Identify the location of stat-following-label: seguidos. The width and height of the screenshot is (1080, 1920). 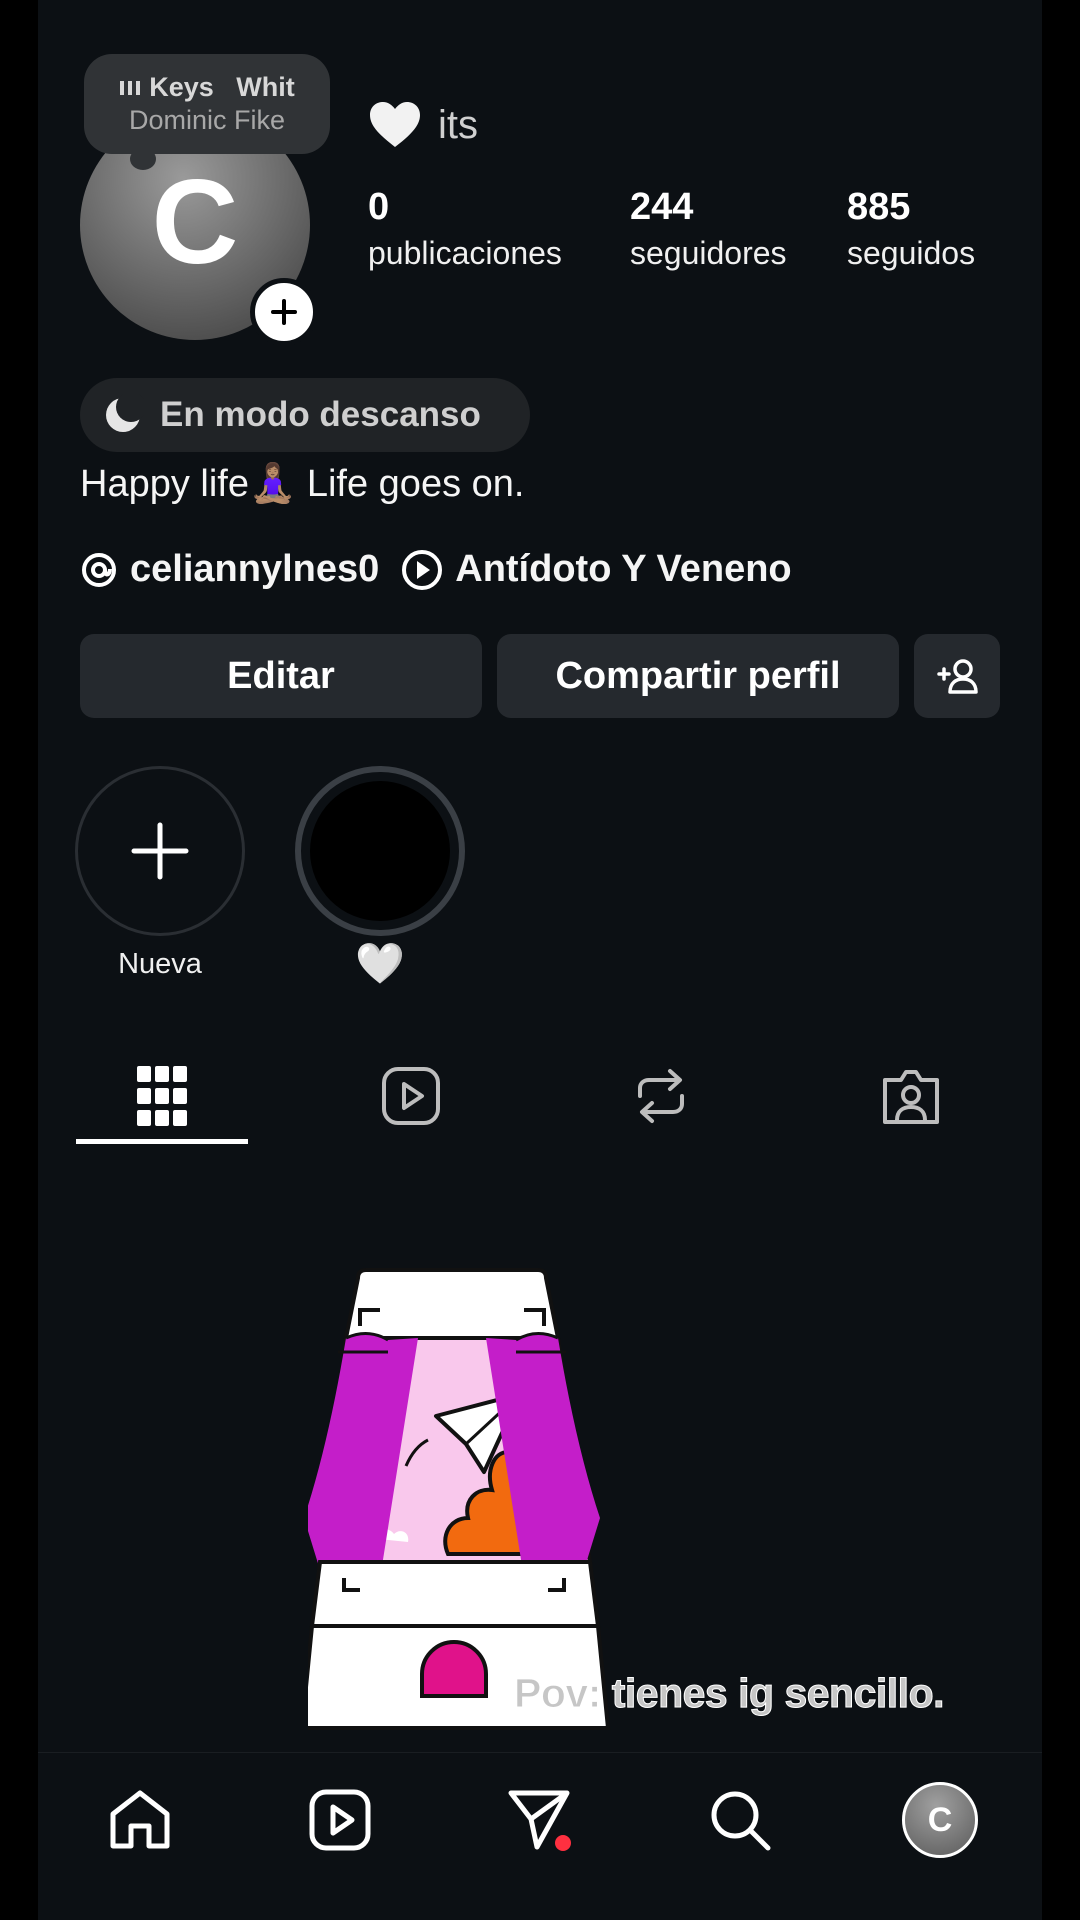
(911, 253).